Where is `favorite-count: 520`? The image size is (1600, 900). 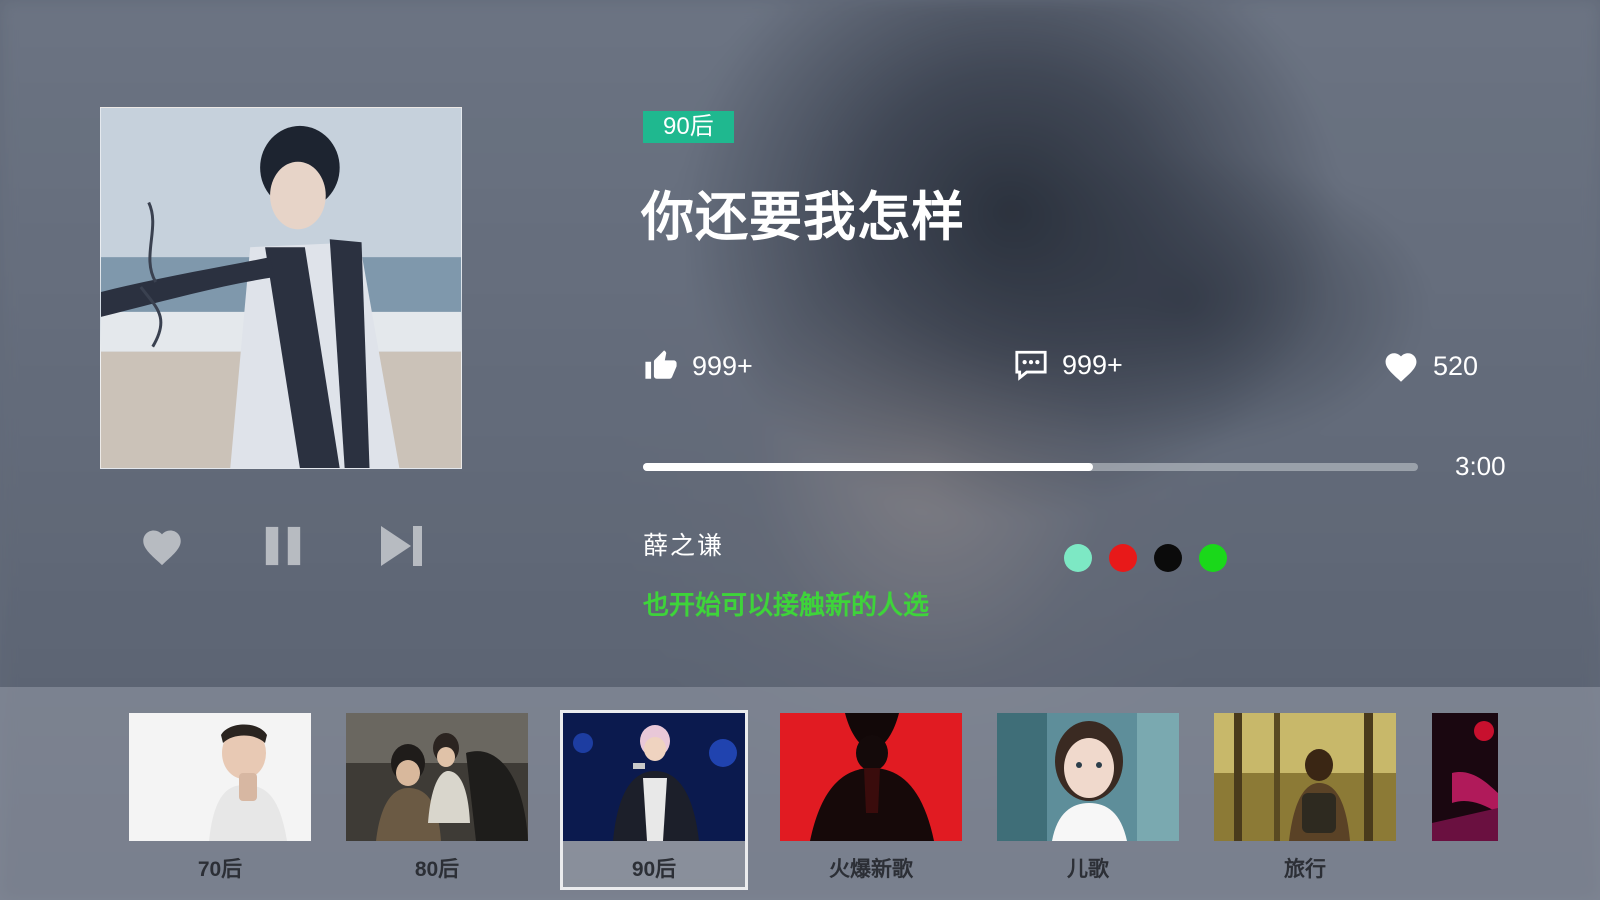
favorite-count: 520 is located at coordinates (1456, 365).